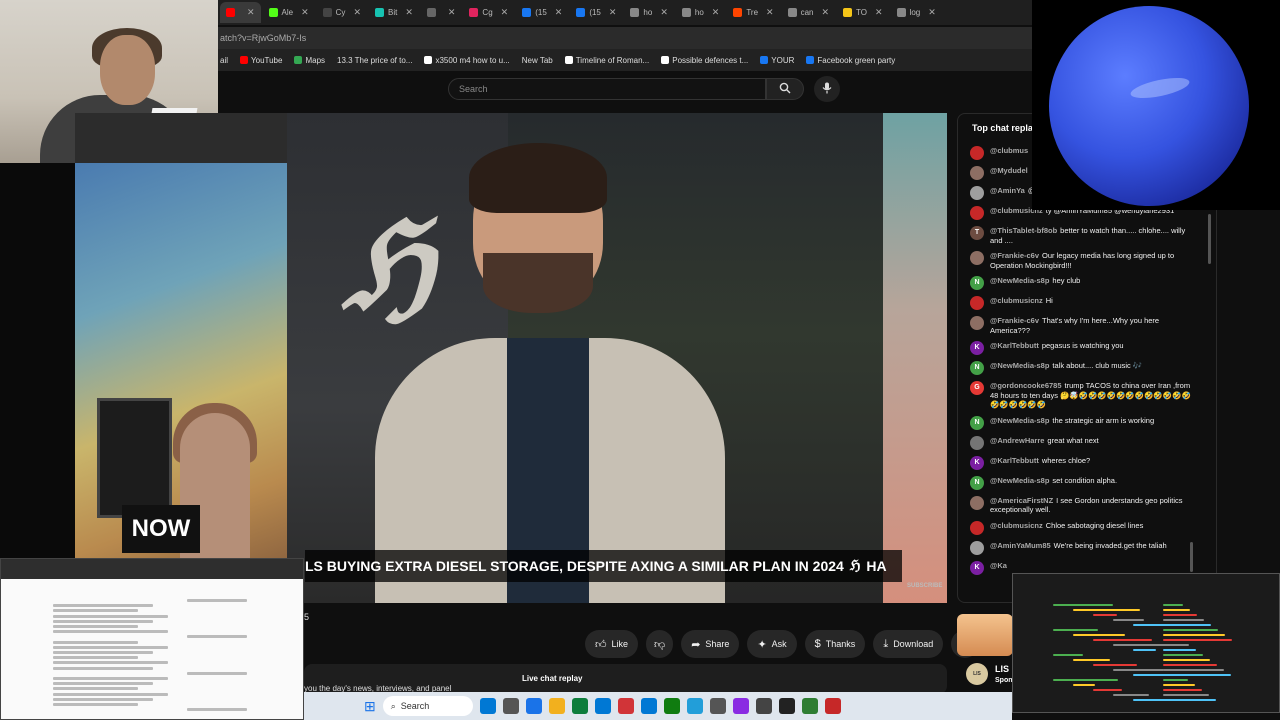 Image resolution: width=1280 pixels, height=720 pixels. I want to click on mail-icon, so click(832, 706).